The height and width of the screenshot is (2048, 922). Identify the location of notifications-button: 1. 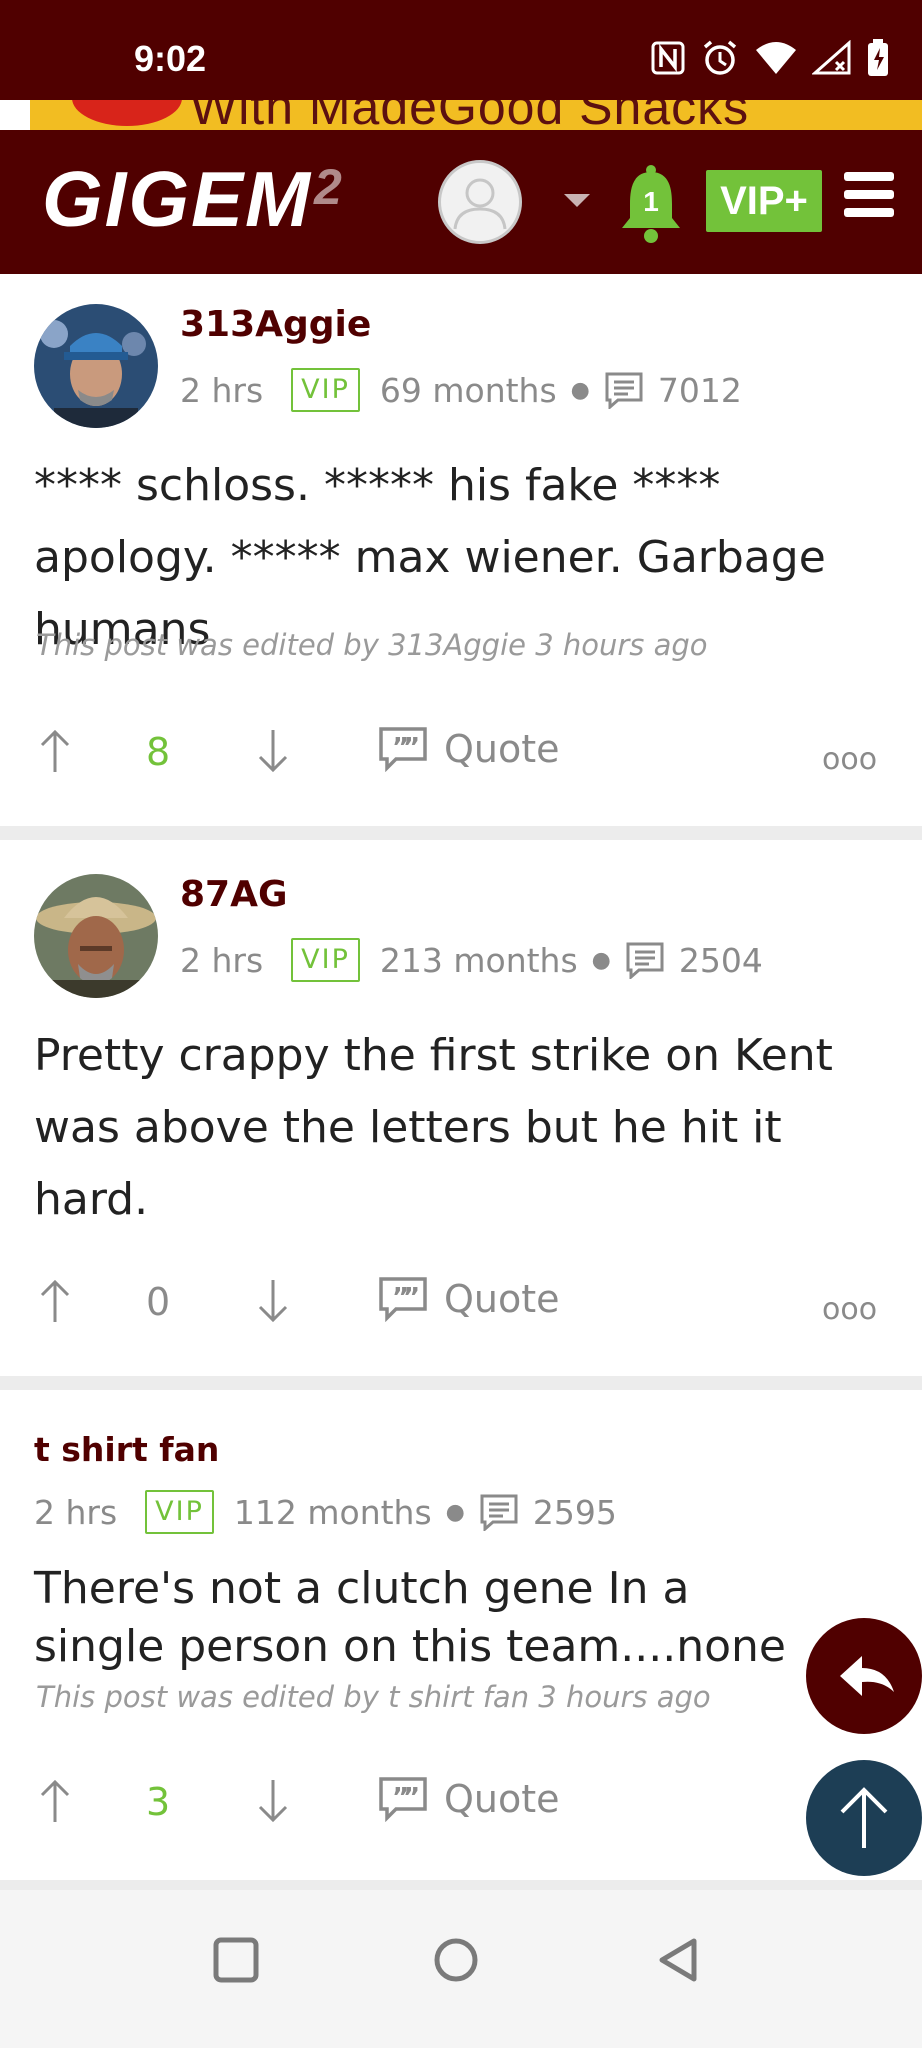
(651, 204).